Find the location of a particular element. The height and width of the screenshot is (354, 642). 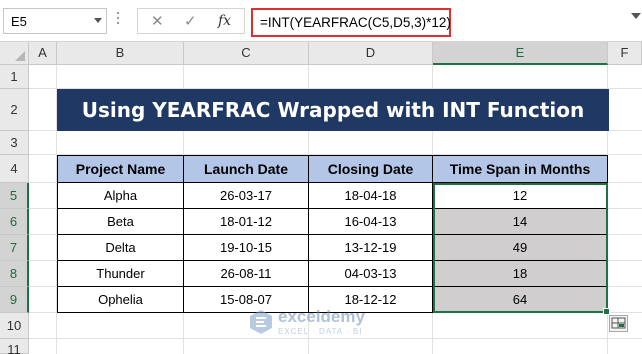

formula-buttons: ✕ ✓ fx is located at coordinates (191, 21).